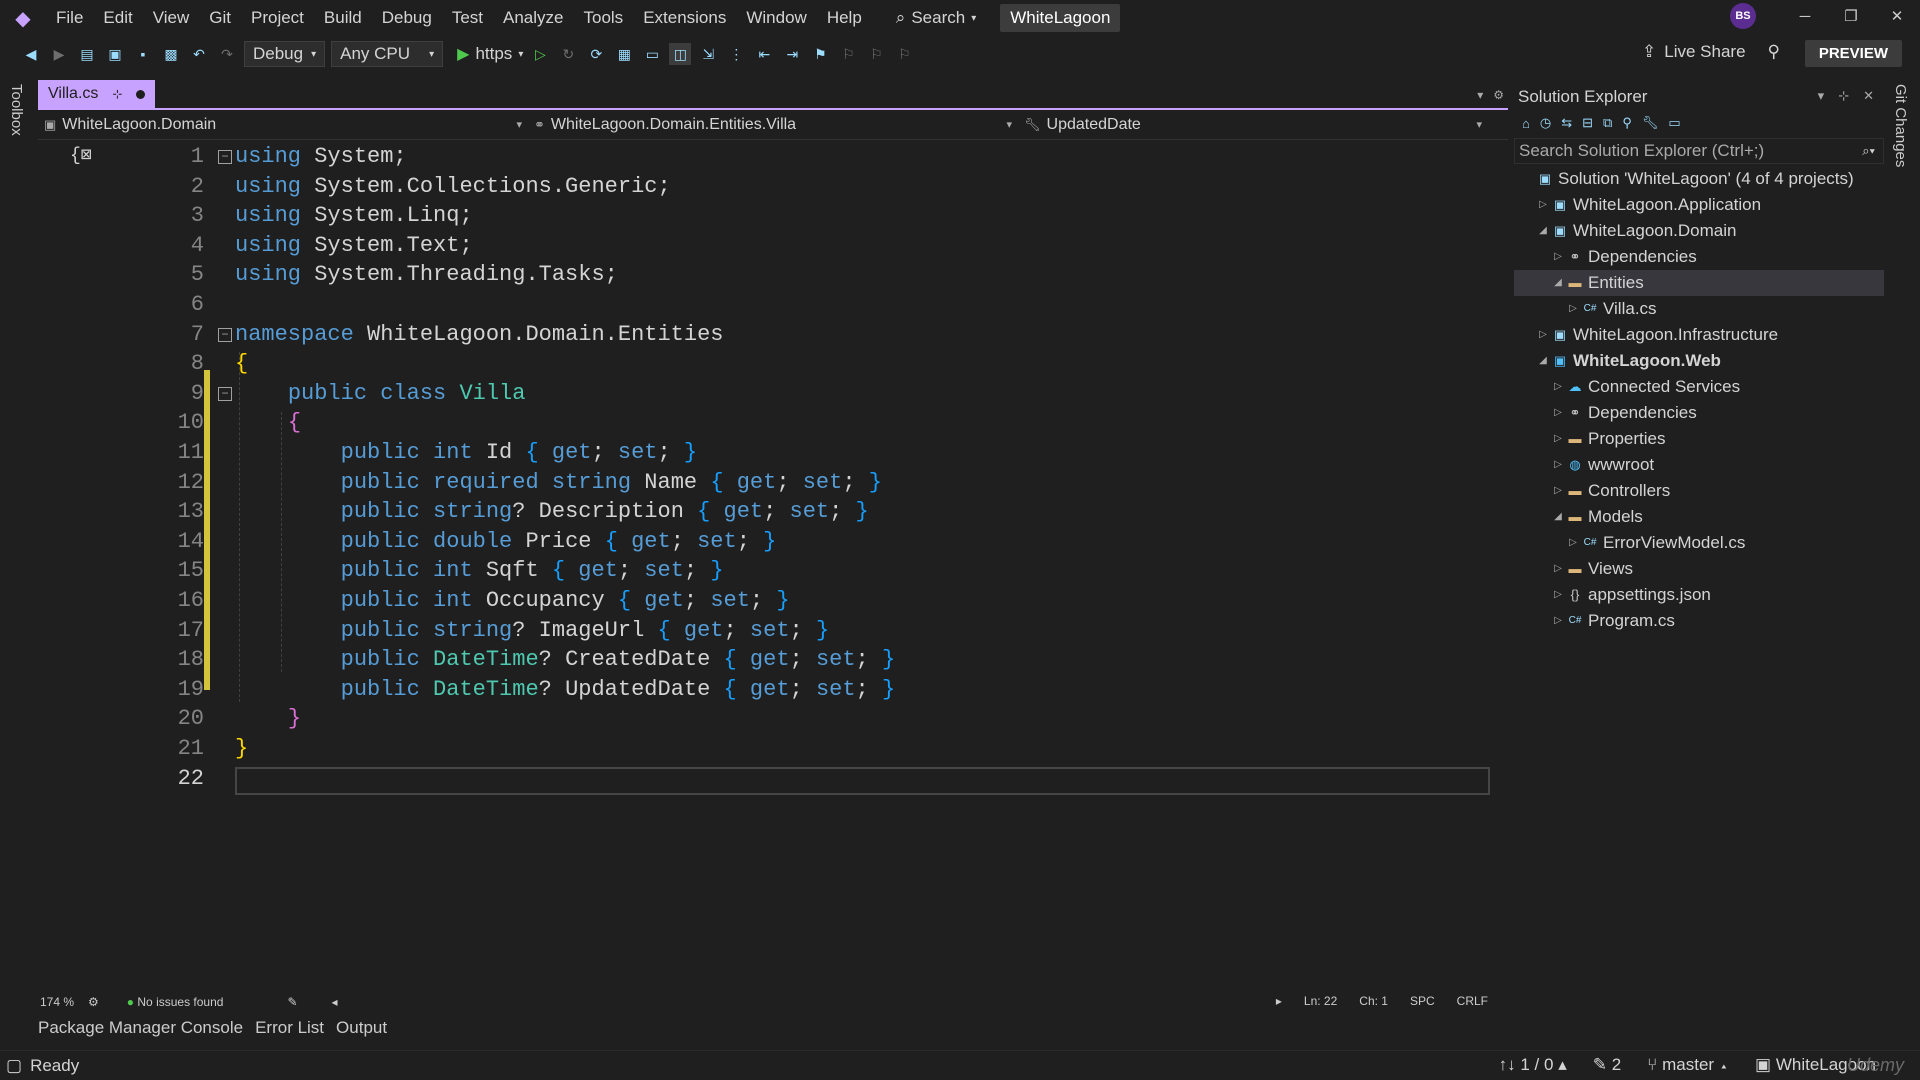  I want to click on bookmark-icon: ⚑, so click(820, 54).